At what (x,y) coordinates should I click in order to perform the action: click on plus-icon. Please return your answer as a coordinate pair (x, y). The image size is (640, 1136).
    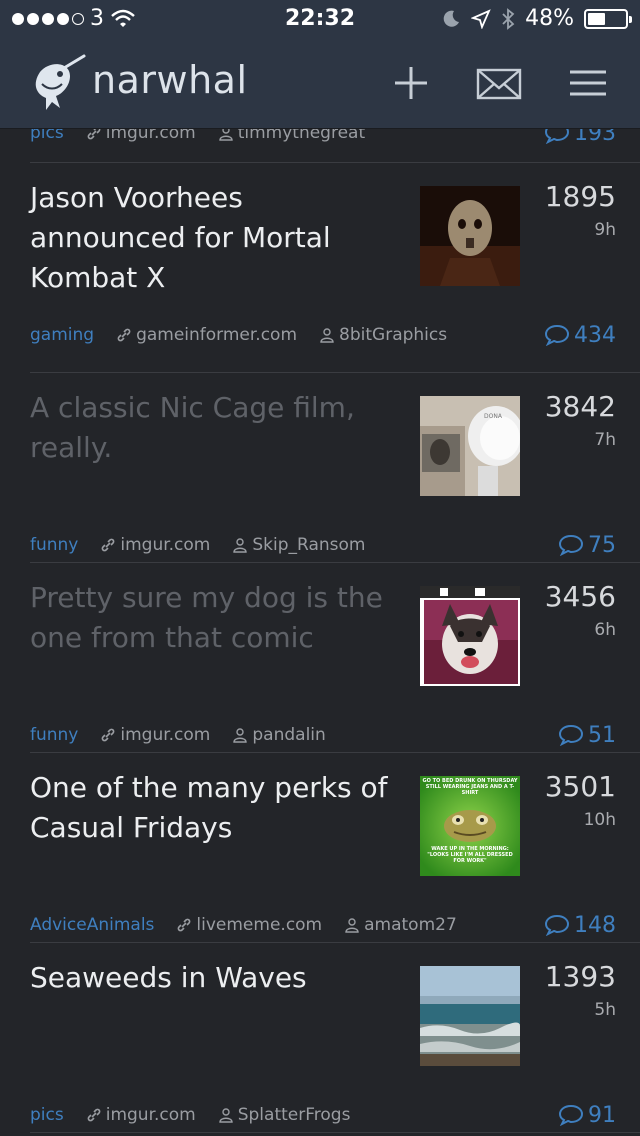
    Looking at the image, I should click on (411, 83).